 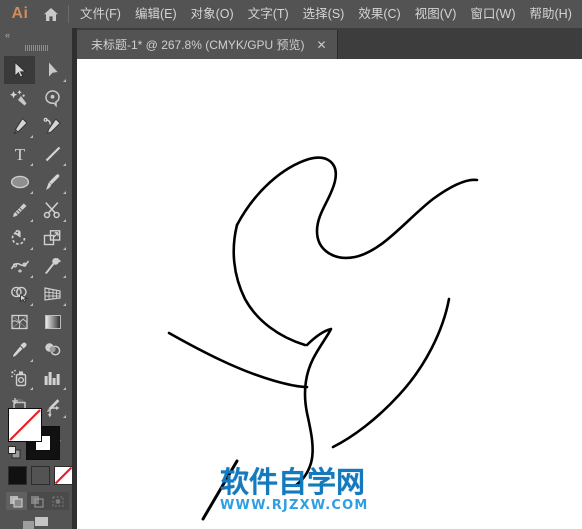 I want to click on panel-drag-handle, so click(x=36, y=48).